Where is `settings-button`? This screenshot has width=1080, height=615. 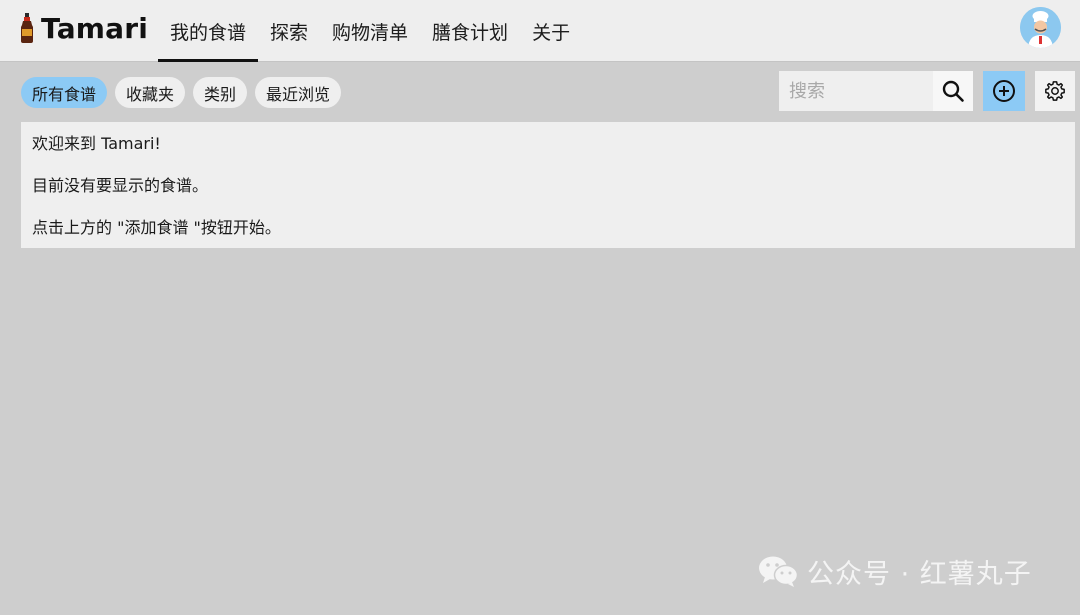 settings-button is located at coordinates (1055, 91).